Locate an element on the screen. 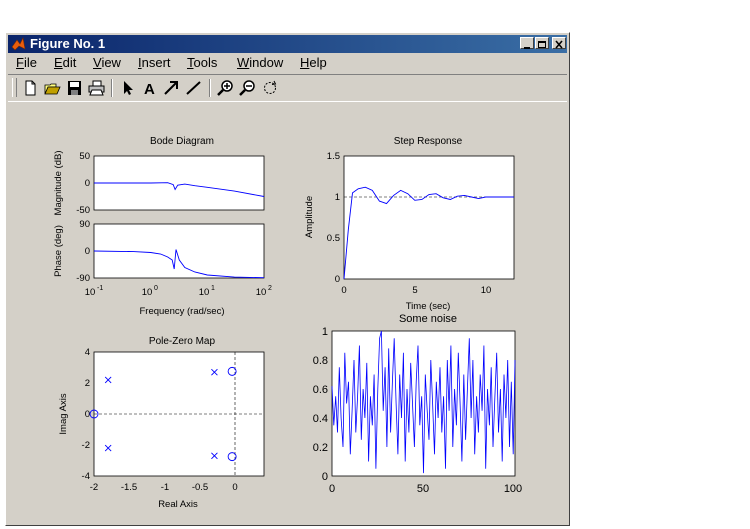  zoom-in-icon is located at coordinates (225, 88).